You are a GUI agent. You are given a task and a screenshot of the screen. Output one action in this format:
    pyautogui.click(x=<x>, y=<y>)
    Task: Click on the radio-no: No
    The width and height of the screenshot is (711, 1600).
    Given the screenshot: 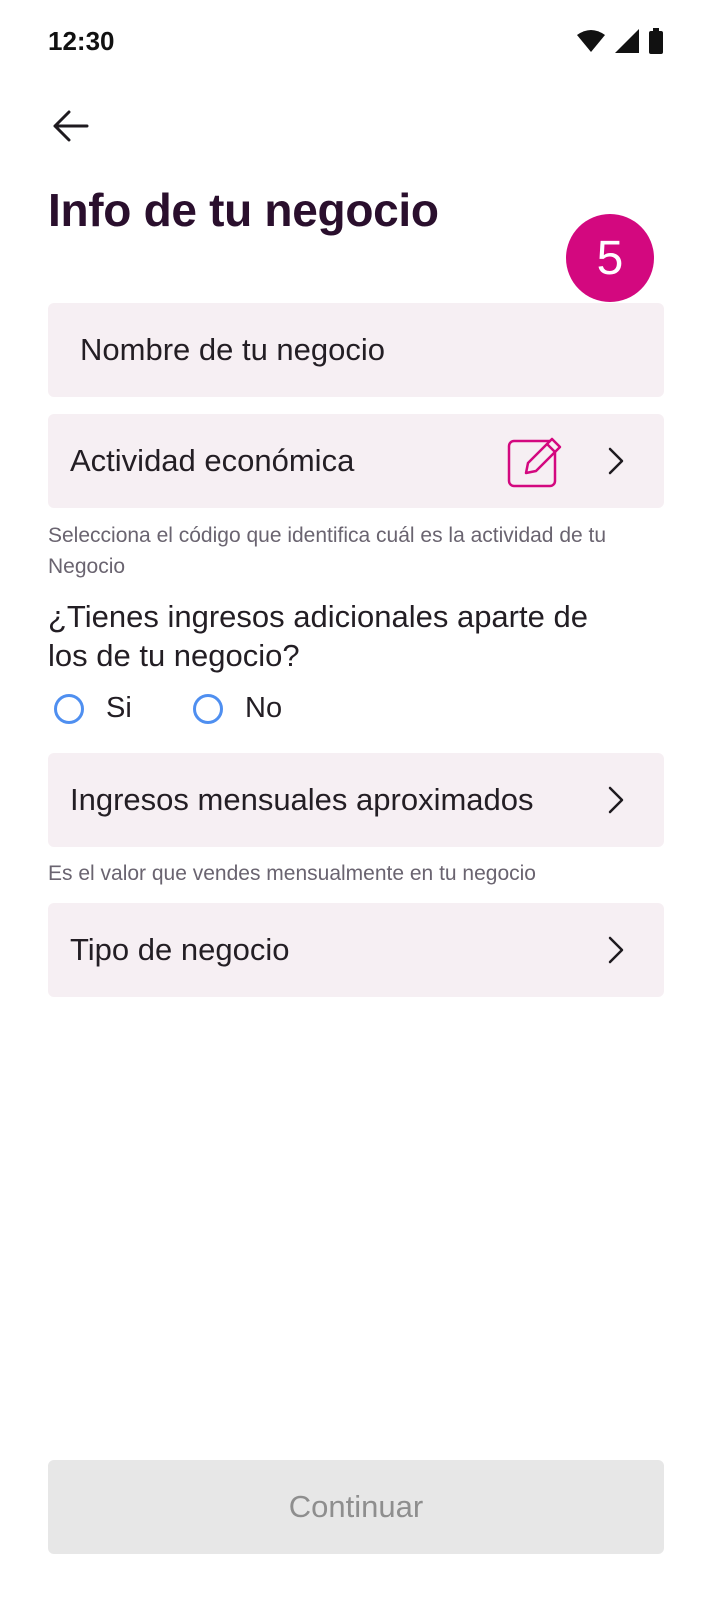 What is the action you would take?
    pyautogui.click(x=237, y=708)
    